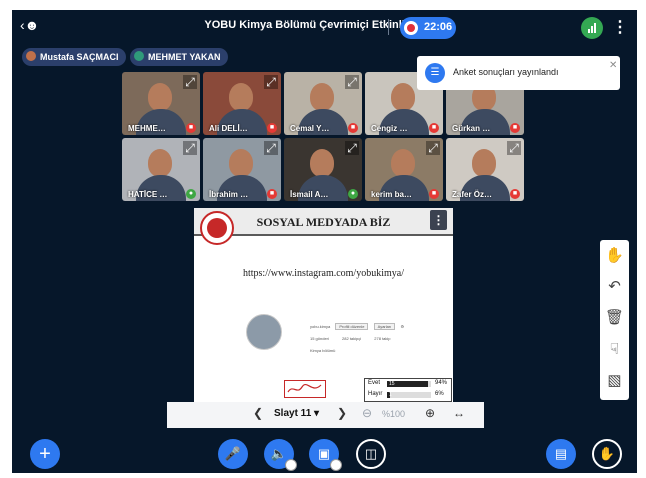  What do you see at coordinates (485, 169) in the screenshot?
I see `video-tile: ⤢ Zafer Öz… ■` at bounding box center [485, 169].